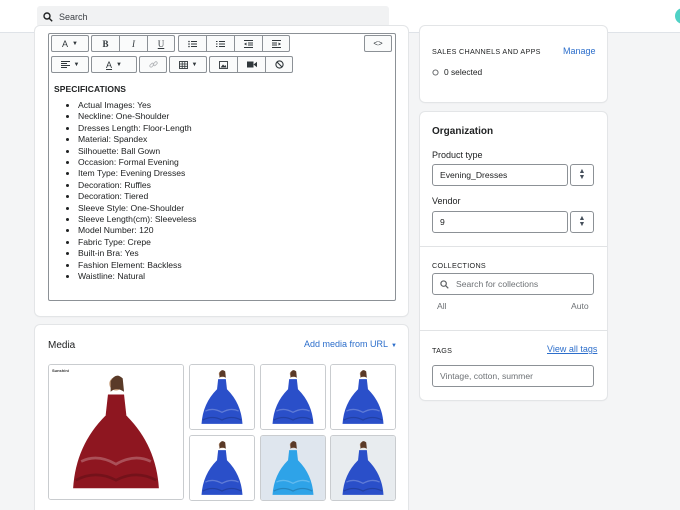 The image size is (680, 510). What do you see at coordinates (213, 16) in the screenshot?
I see `search-bar: Search` at bounding box center [213, 16].